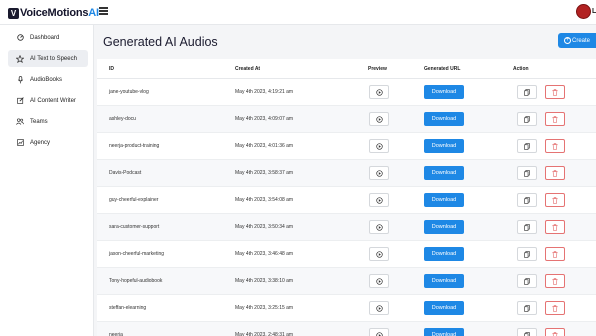 The image size is (596, 336). I want to click on row-created-at: May 4th 2023, 3:46:48 am, so click(264, 254).